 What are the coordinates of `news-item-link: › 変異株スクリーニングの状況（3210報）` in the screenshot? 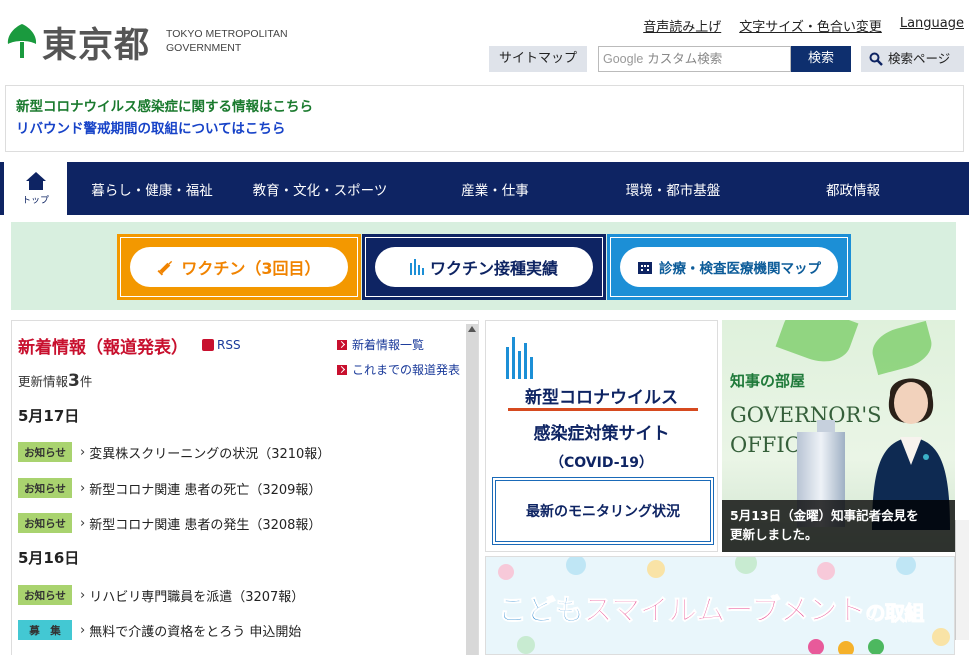 It's located at (205, 452).